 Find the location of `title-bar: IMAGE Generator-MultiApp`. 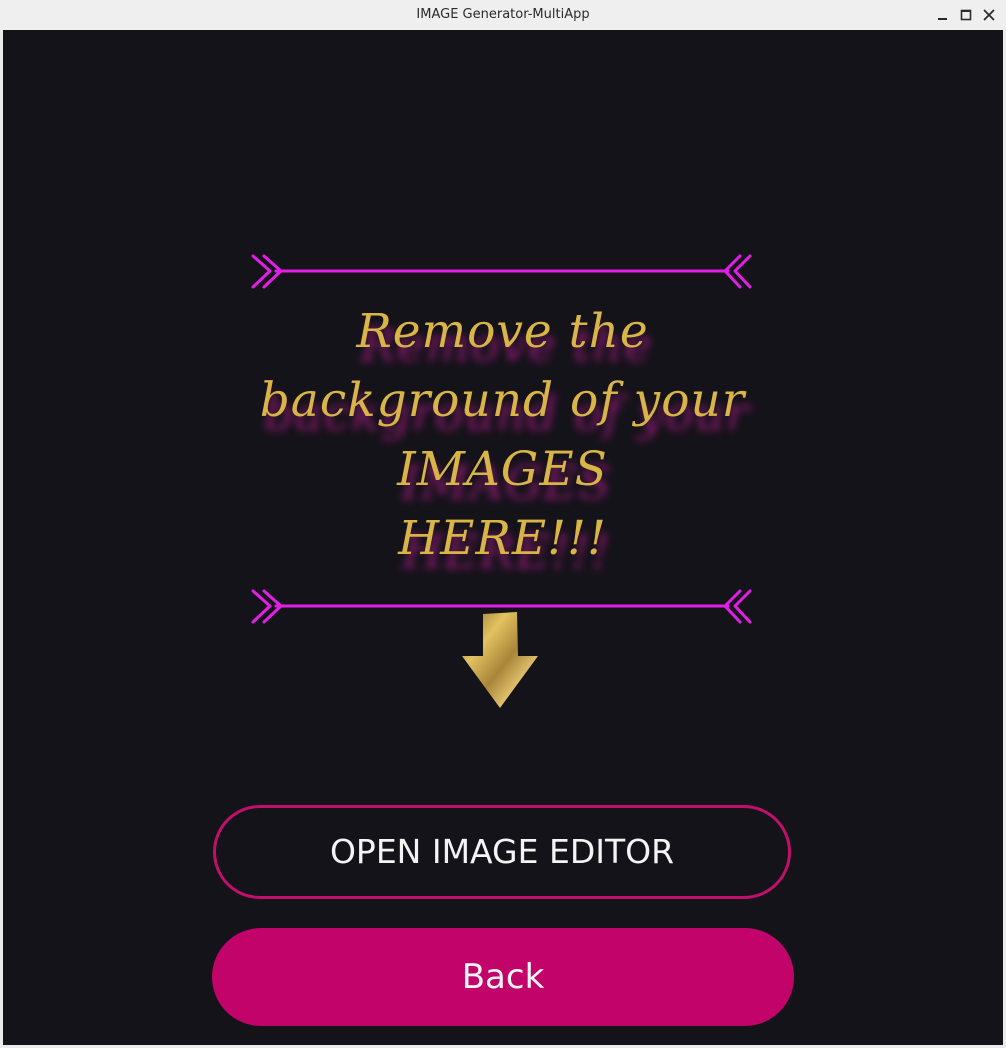

title-bar: IMAGE Generator-MultiApp is located at coordinates (503, 15).